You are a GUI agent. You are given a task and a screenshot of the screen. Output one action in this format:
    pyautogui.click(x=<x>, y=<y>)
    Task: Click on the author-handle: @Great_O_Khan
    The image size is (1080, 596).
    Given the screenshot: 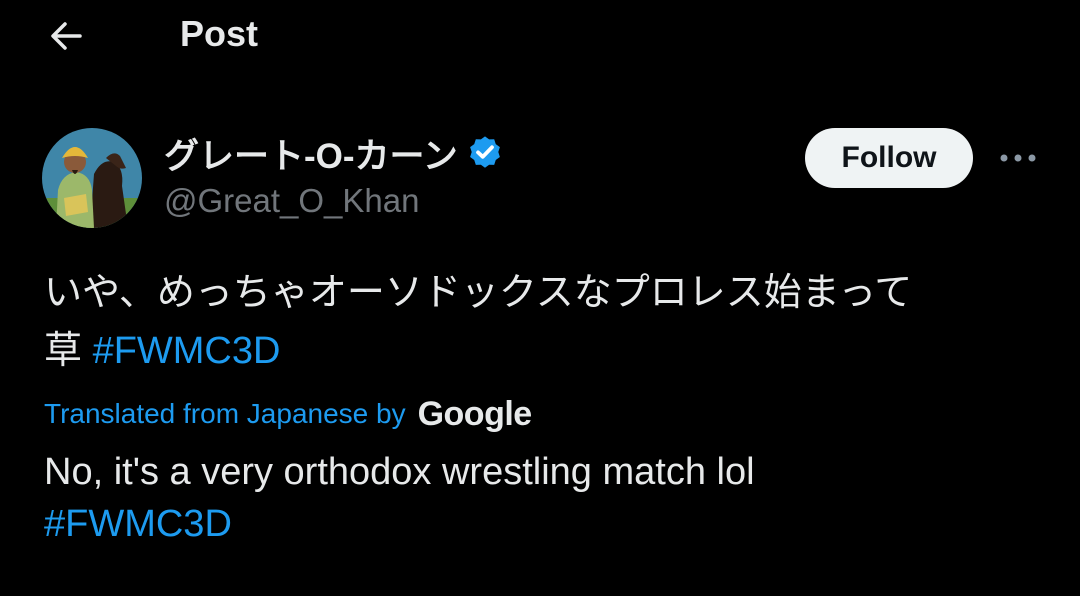 What is the action you would take?
    pyautogui.click(x=291, y=201)
    